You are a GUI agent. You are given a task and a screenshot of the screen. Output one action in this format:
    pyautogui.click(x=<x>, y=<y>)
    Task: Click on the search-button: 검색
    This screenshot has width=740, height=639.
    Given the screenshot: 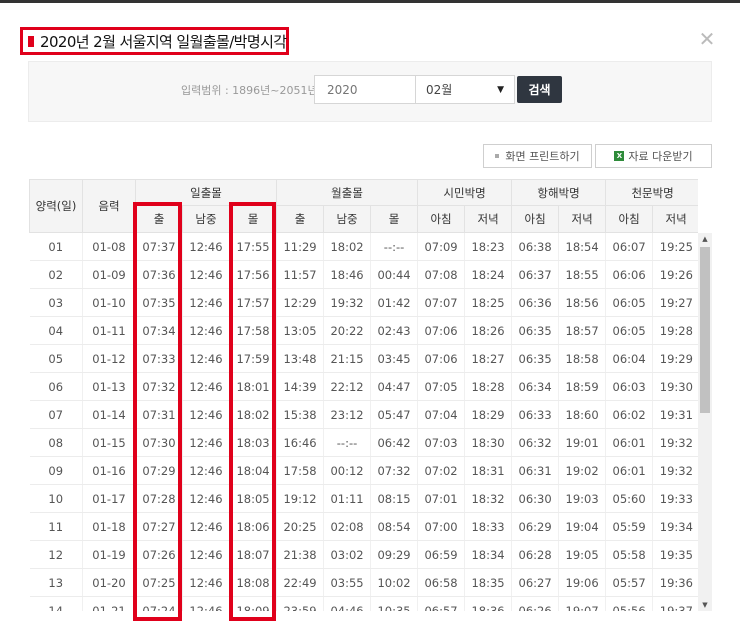 What is the action you would take?
    pyautogui.click(x=539, y=89)
    